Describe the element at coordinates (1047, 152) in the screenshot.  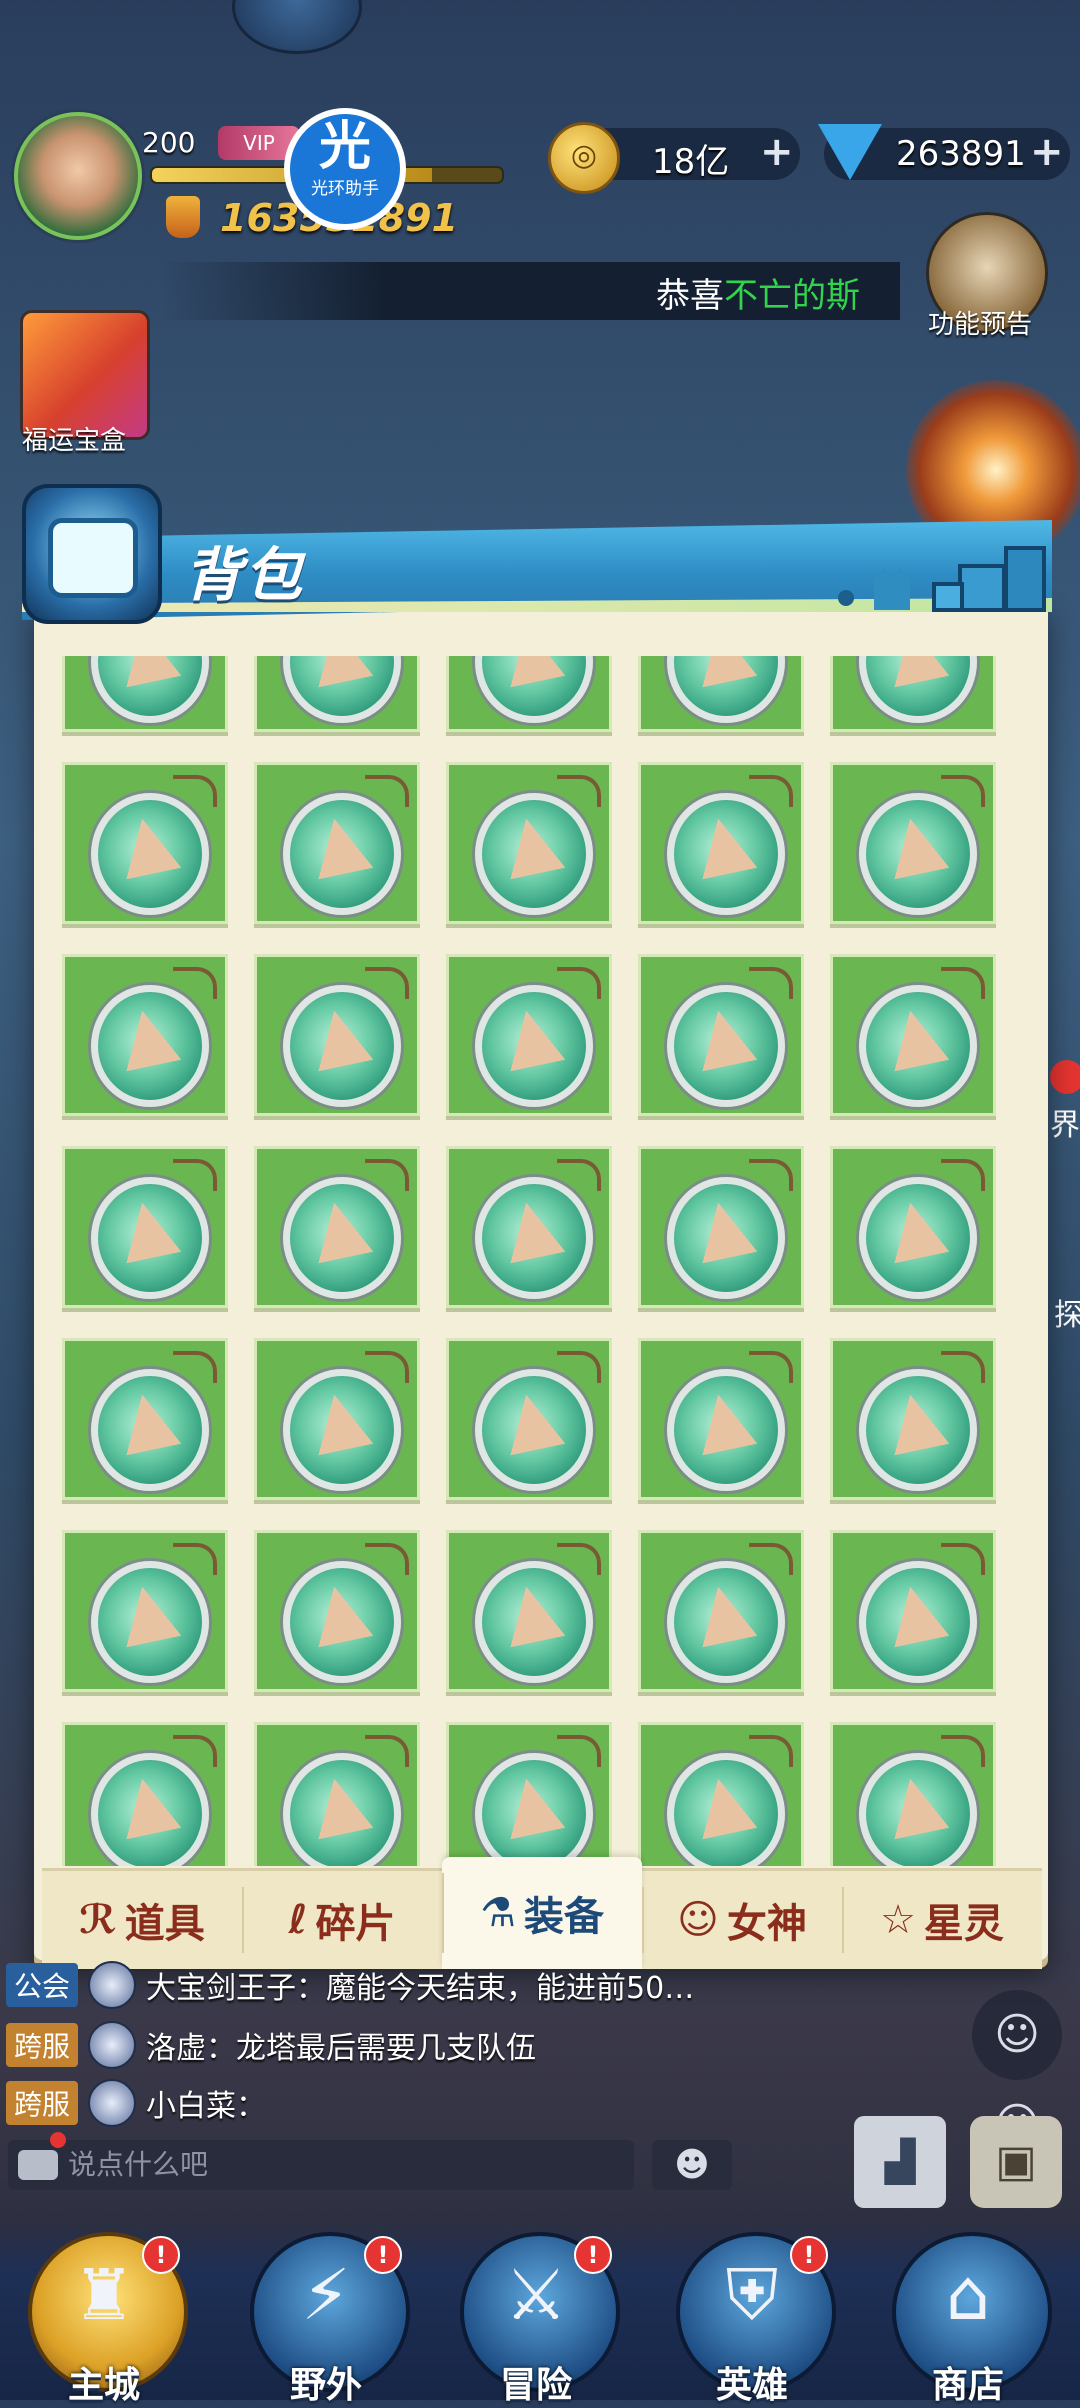
I see `add-gem-button: +` at that location.